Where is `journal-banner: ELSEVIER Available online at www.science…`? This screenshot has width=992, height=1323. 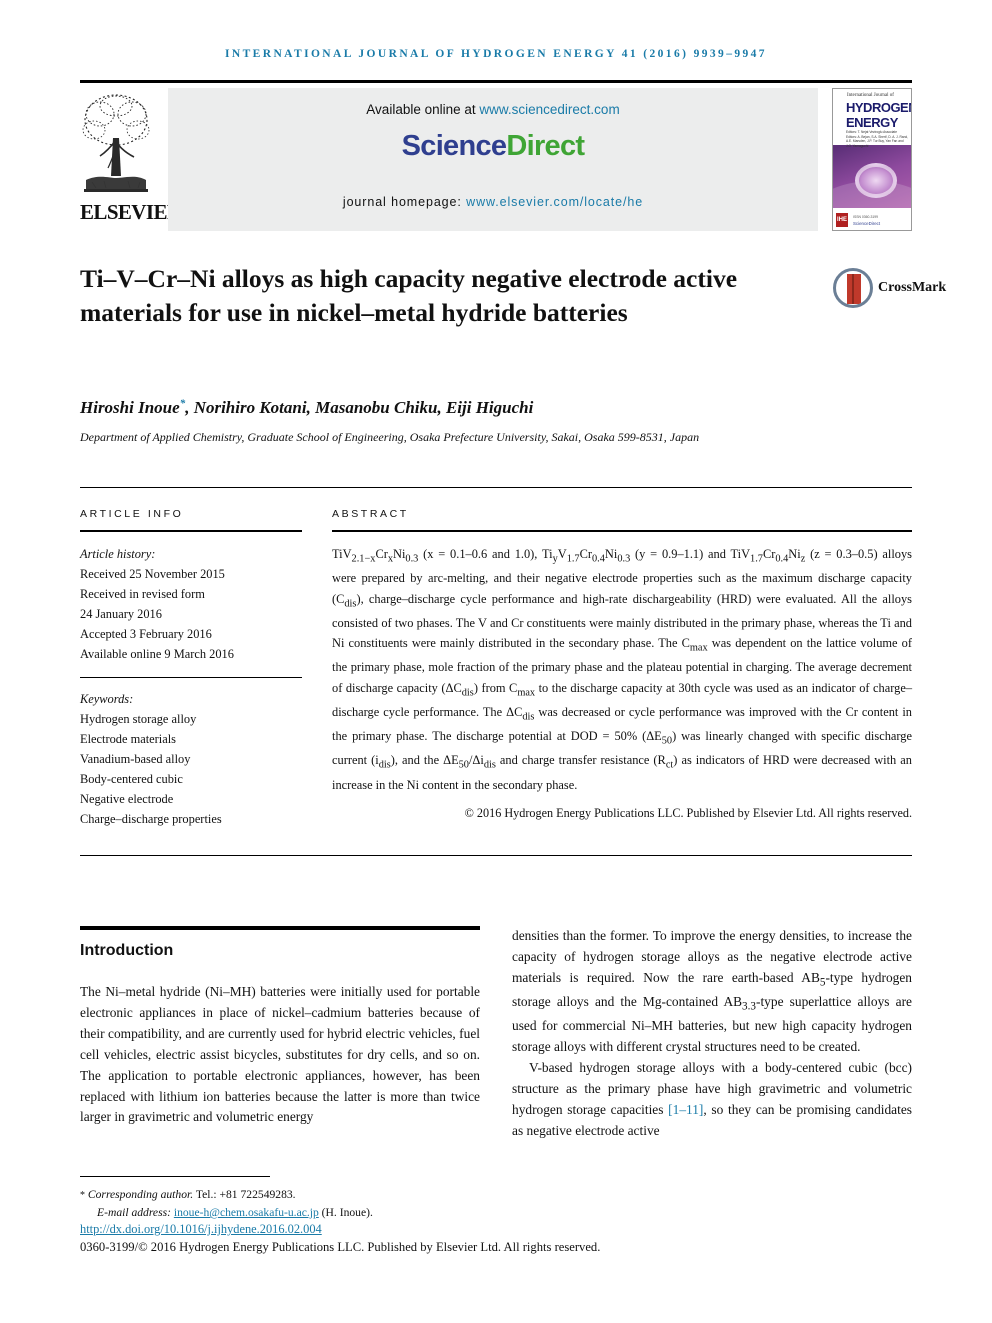 journal-banner: ELSEVIER Available online at www.science… is located at coordinates (496, 159).